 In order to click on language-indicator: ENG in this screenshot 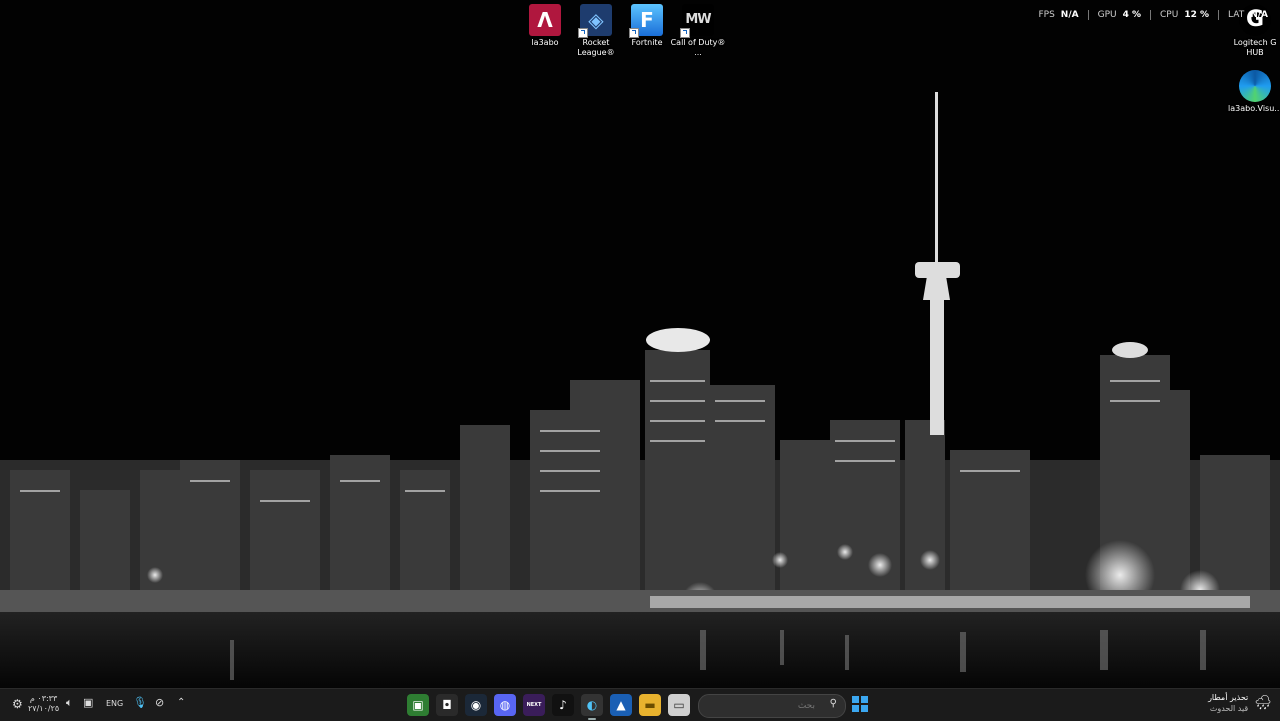, I will do `click(114, 703)`.